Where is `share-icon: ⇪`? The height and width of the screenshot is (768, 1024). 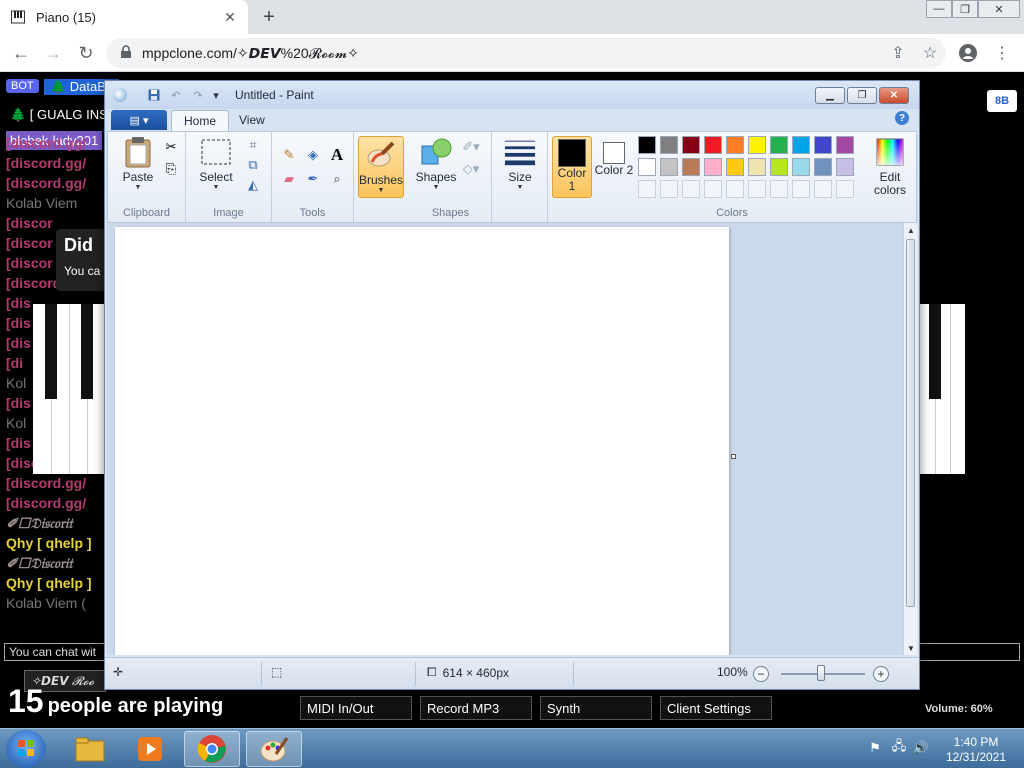
share-icon: ⇪ is located at coordinates (898, 53).